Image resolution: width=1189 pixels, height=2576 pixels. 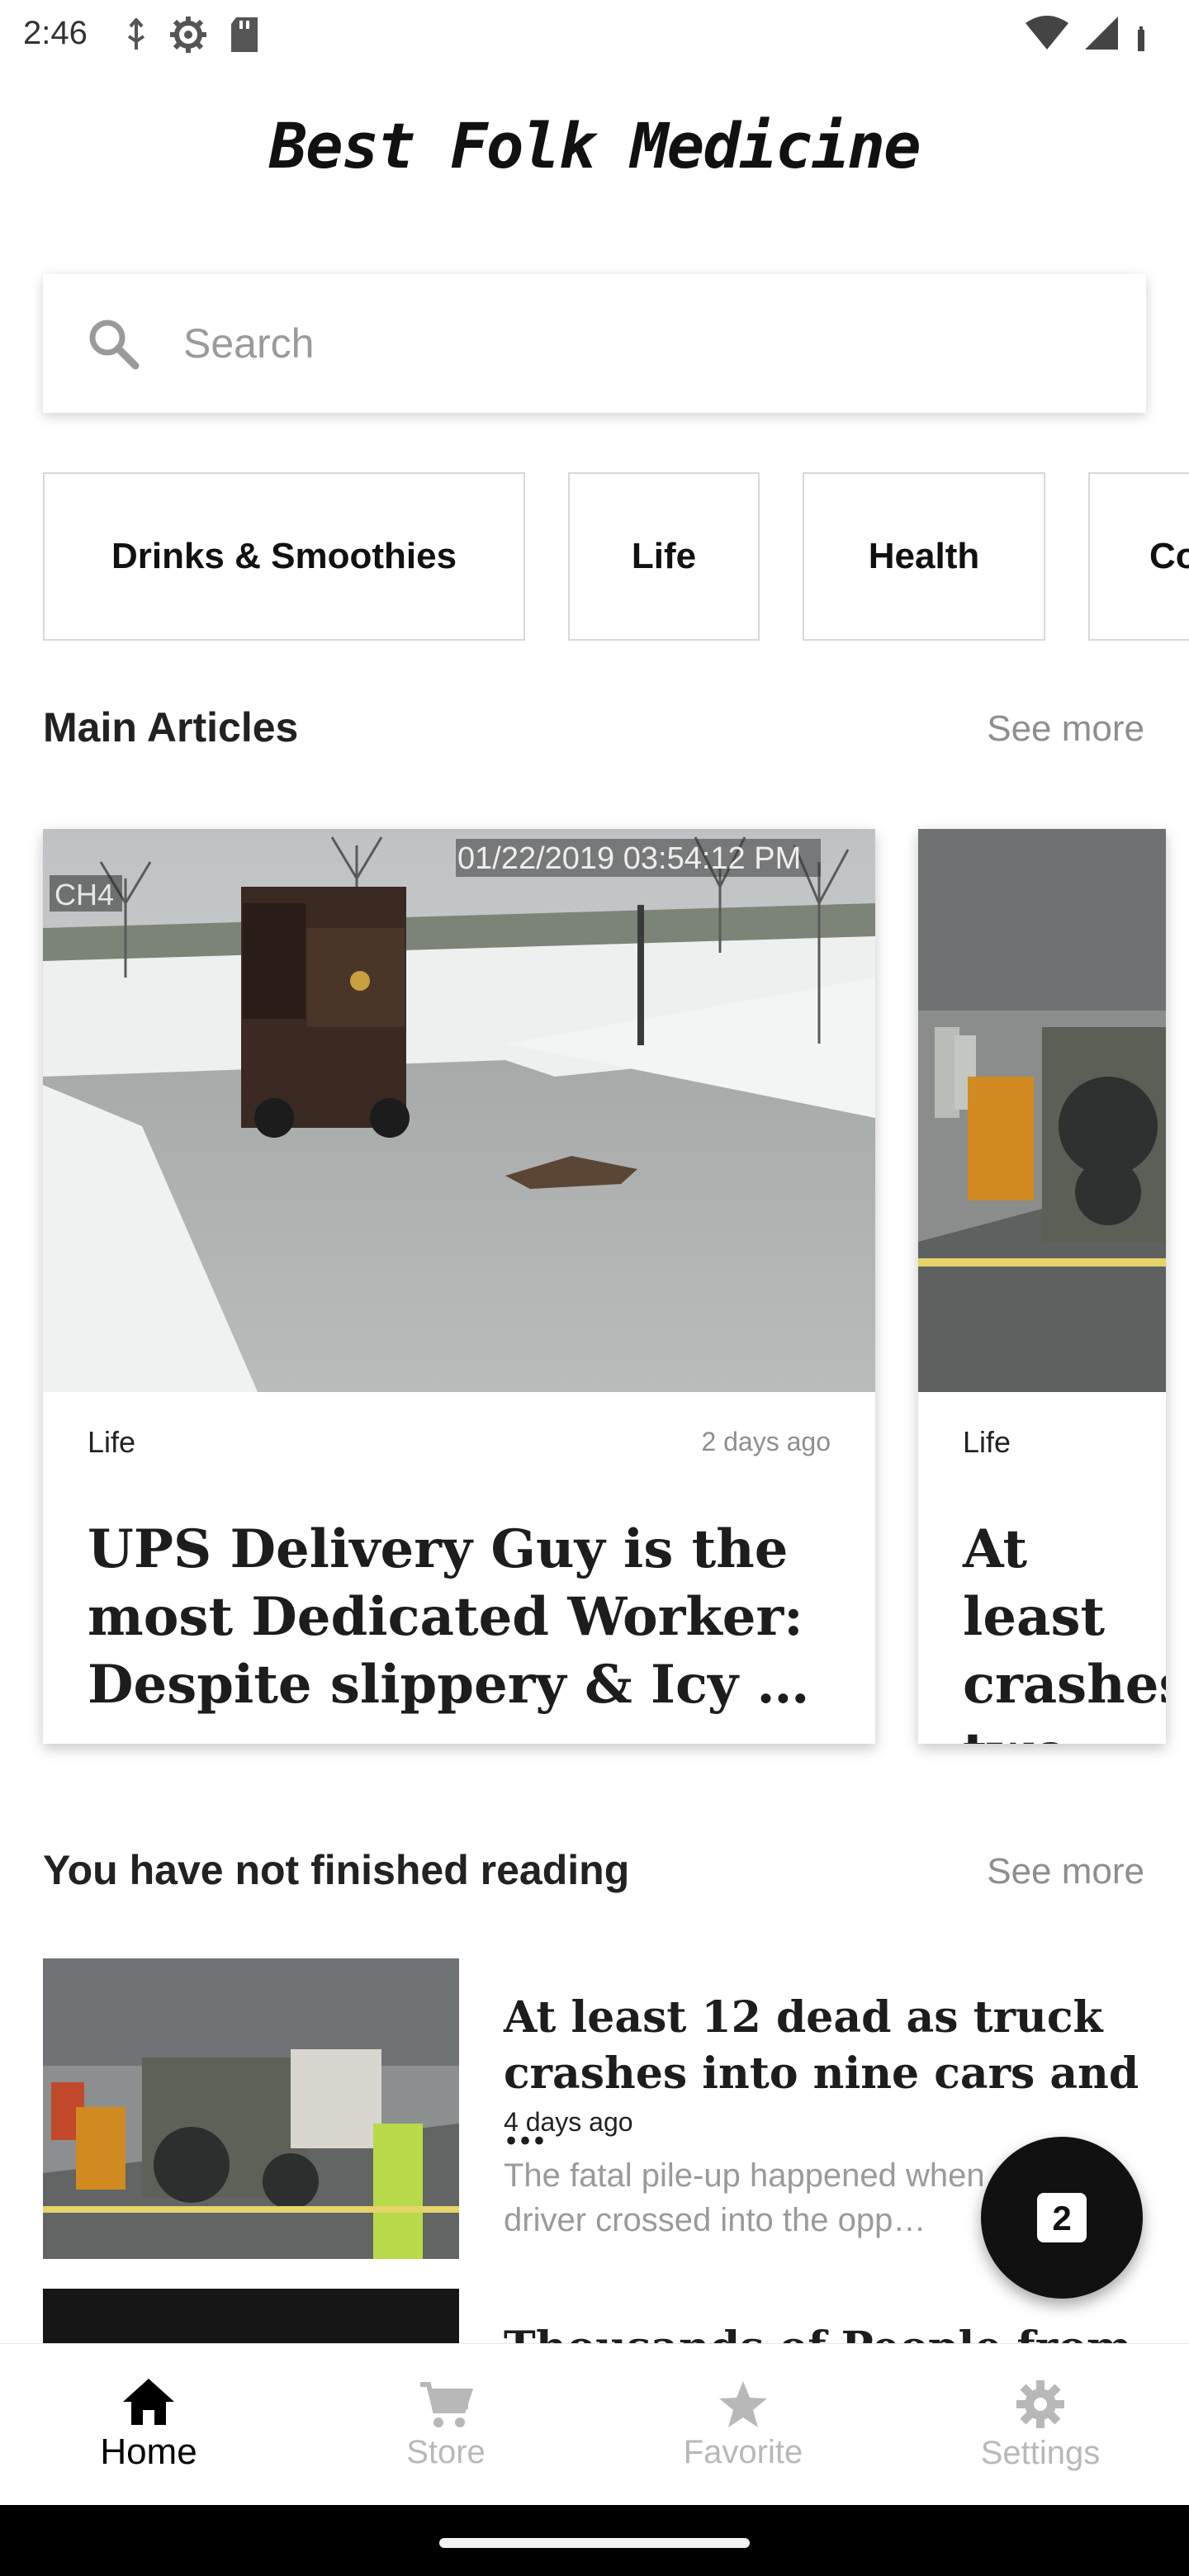 I want to click on article-card-image, so click(x=1042, y=1110).